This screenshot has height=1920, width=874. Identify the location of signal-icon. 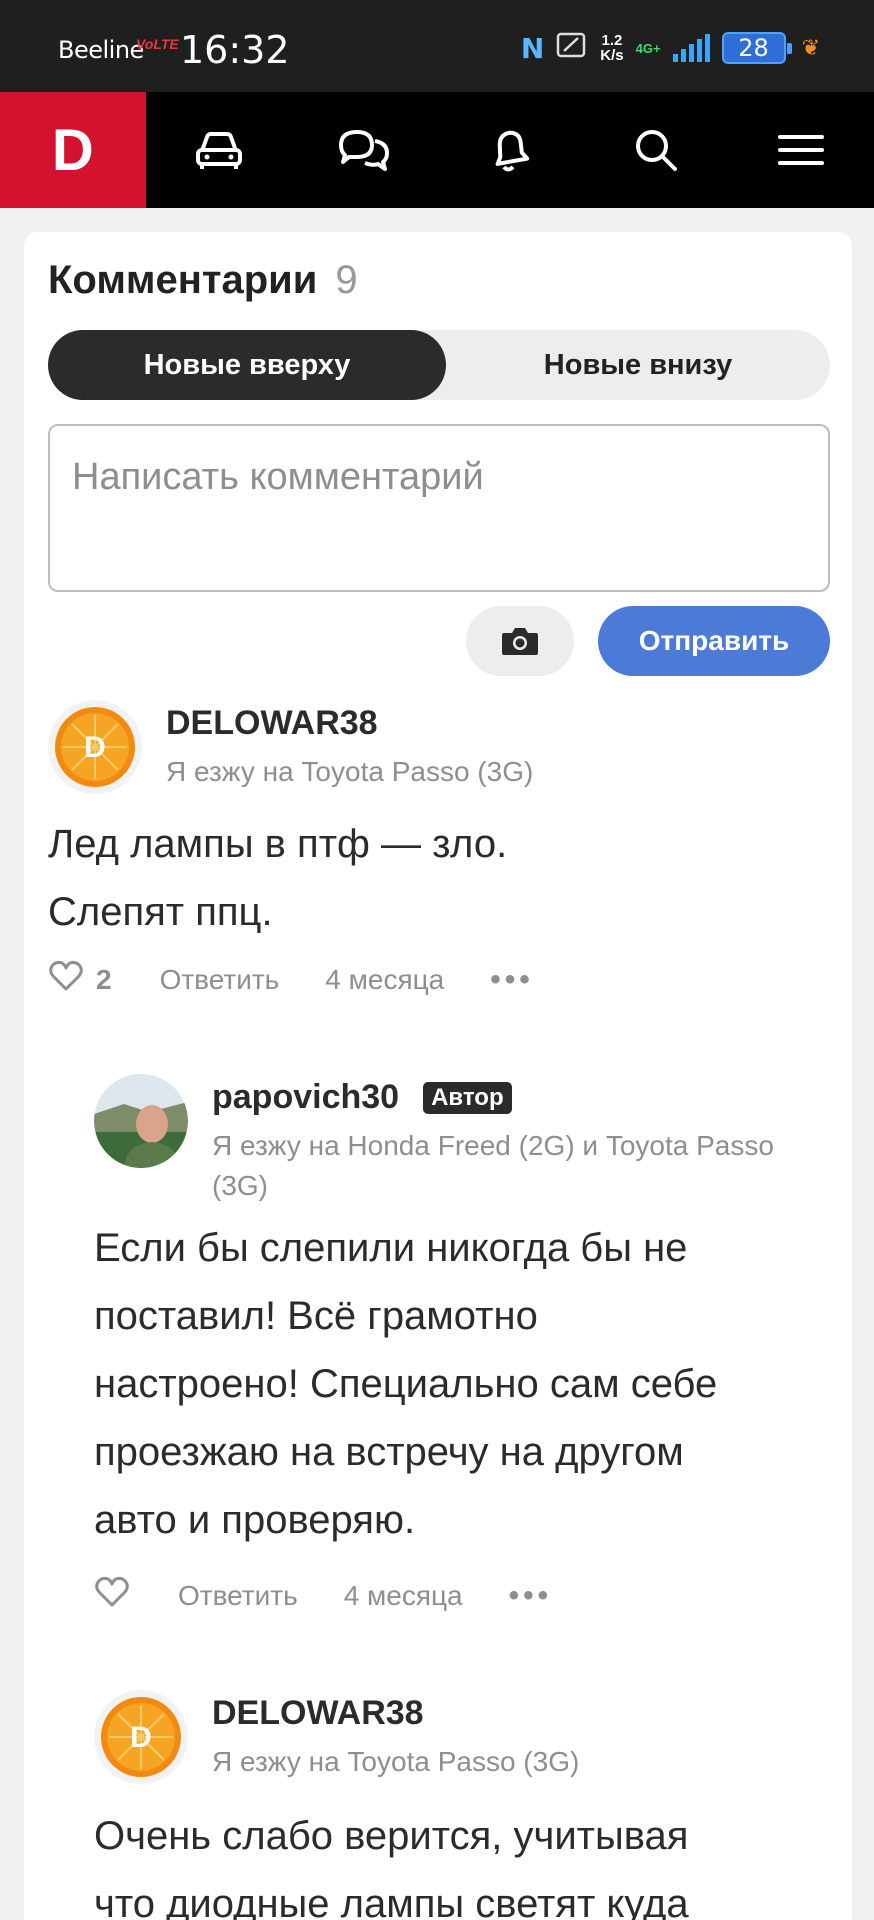
(691, 48).